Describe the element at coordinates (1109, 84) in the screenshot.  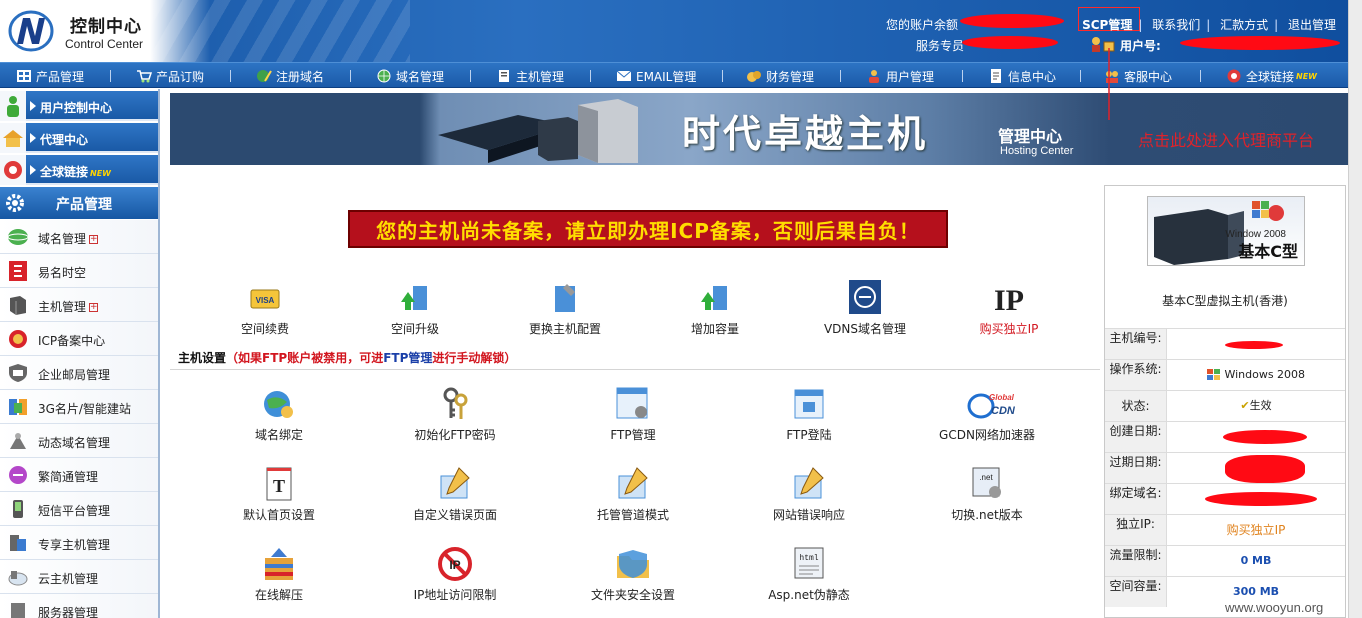
I see `annotation-arrow-line` at that location.